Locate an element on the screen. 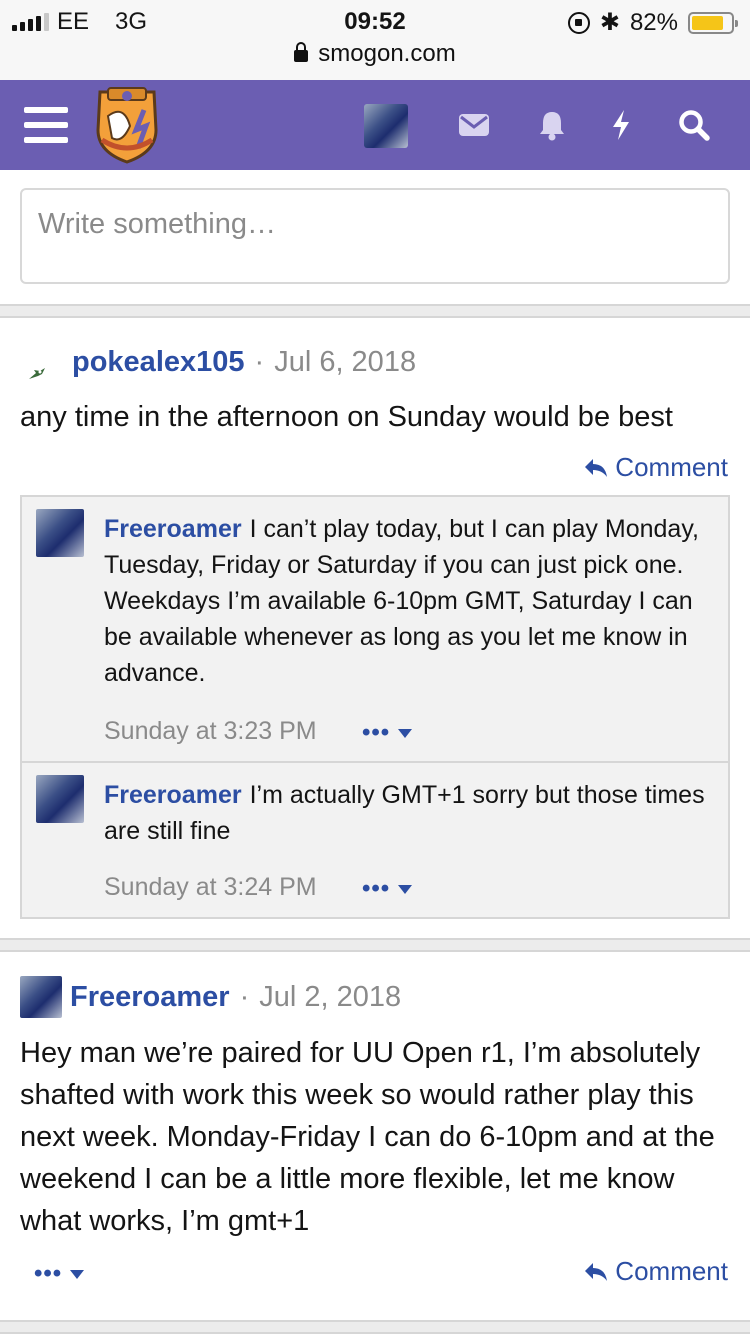  post-date: Jul 6, 2018 is located at coordinates (345, 362).